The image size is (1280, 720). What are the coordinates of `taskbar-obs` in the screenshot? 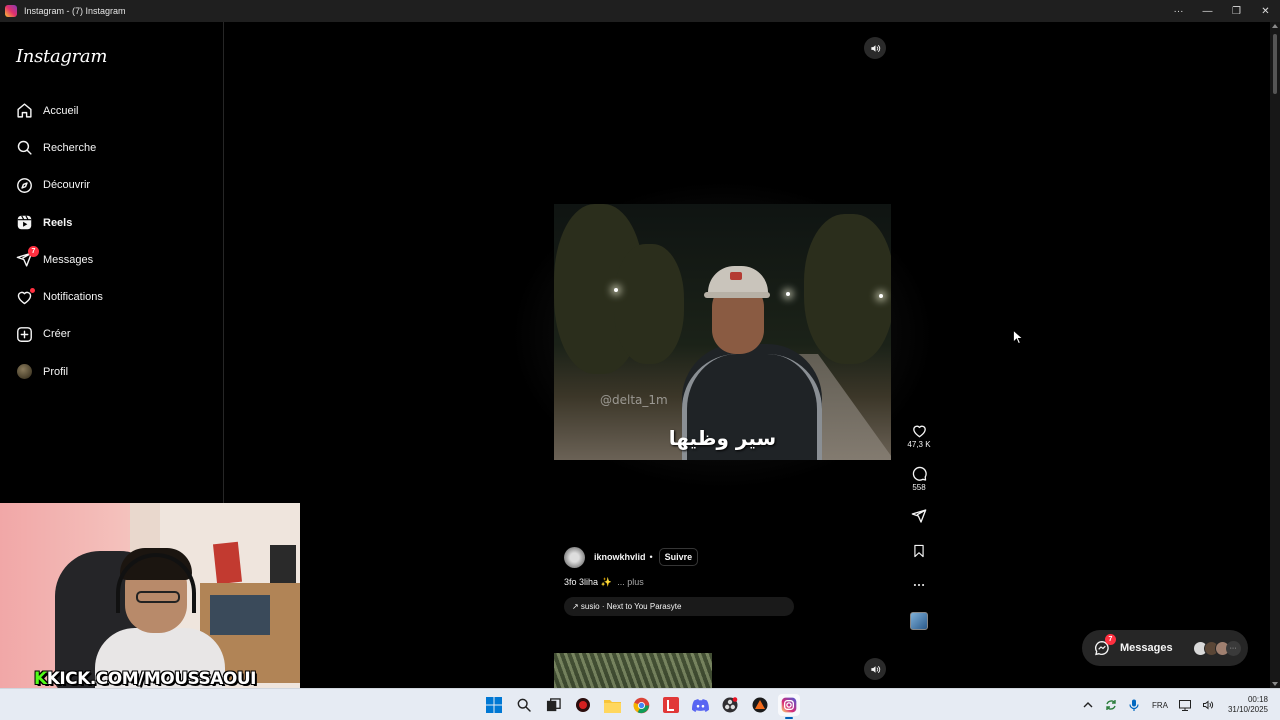 It's located at (730, 705).